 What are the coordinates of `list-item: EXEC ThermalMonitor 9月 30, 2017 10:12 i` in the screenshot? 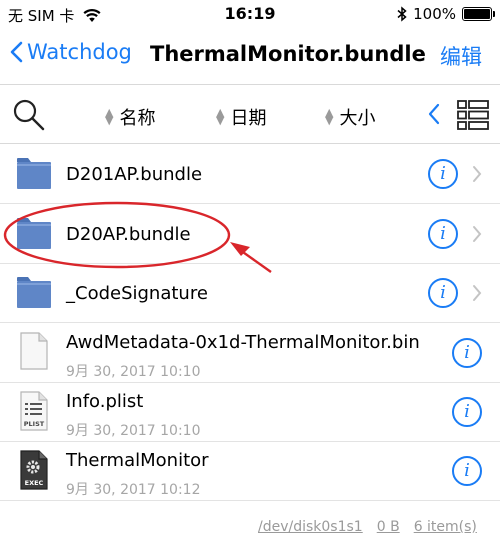 It's located at (250, 471).